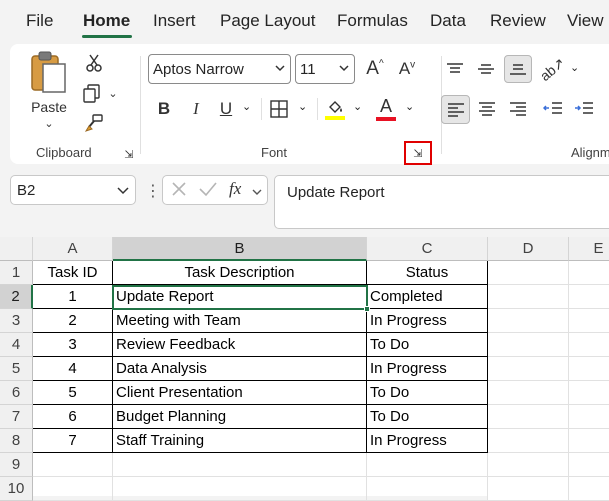  Describe the element at coordinates (455, 69) in the screenshot. I see `top-align-button` at that location.